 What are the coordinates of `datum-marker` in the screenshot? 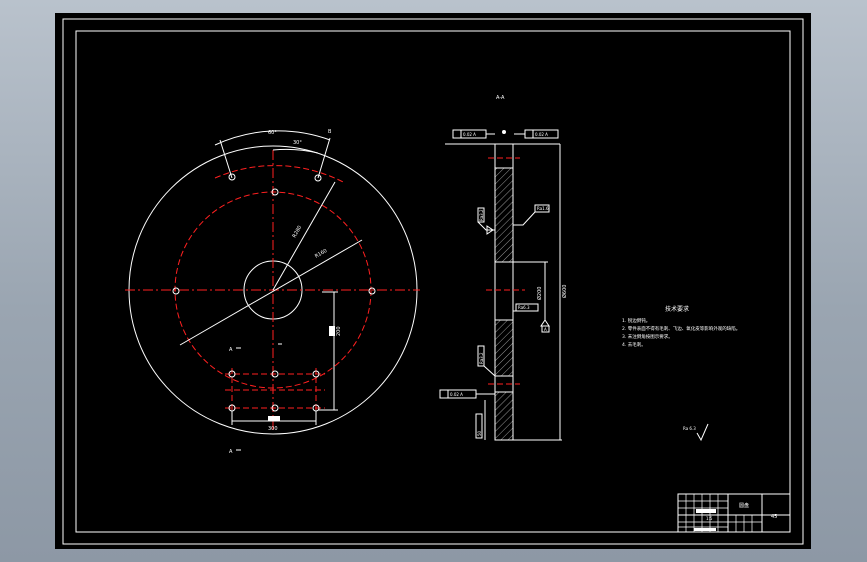 It's located at (504, 132).